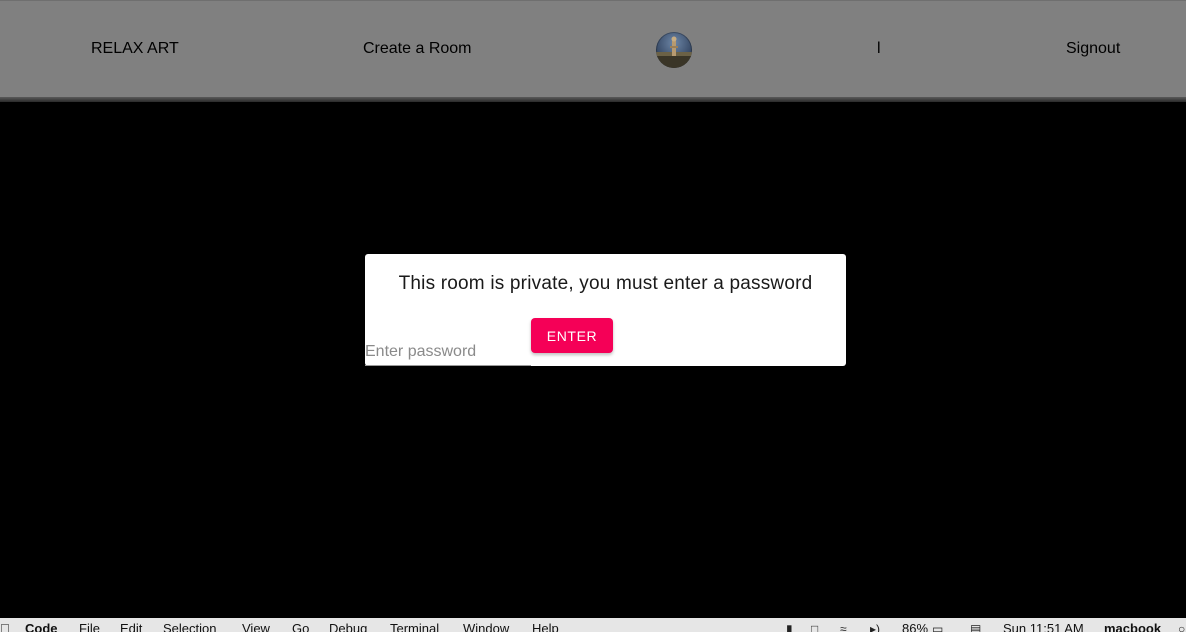  Describe the element at coordinates (417, 49) in the screenshot. I see `create-room-link: Create a Room` at that location.